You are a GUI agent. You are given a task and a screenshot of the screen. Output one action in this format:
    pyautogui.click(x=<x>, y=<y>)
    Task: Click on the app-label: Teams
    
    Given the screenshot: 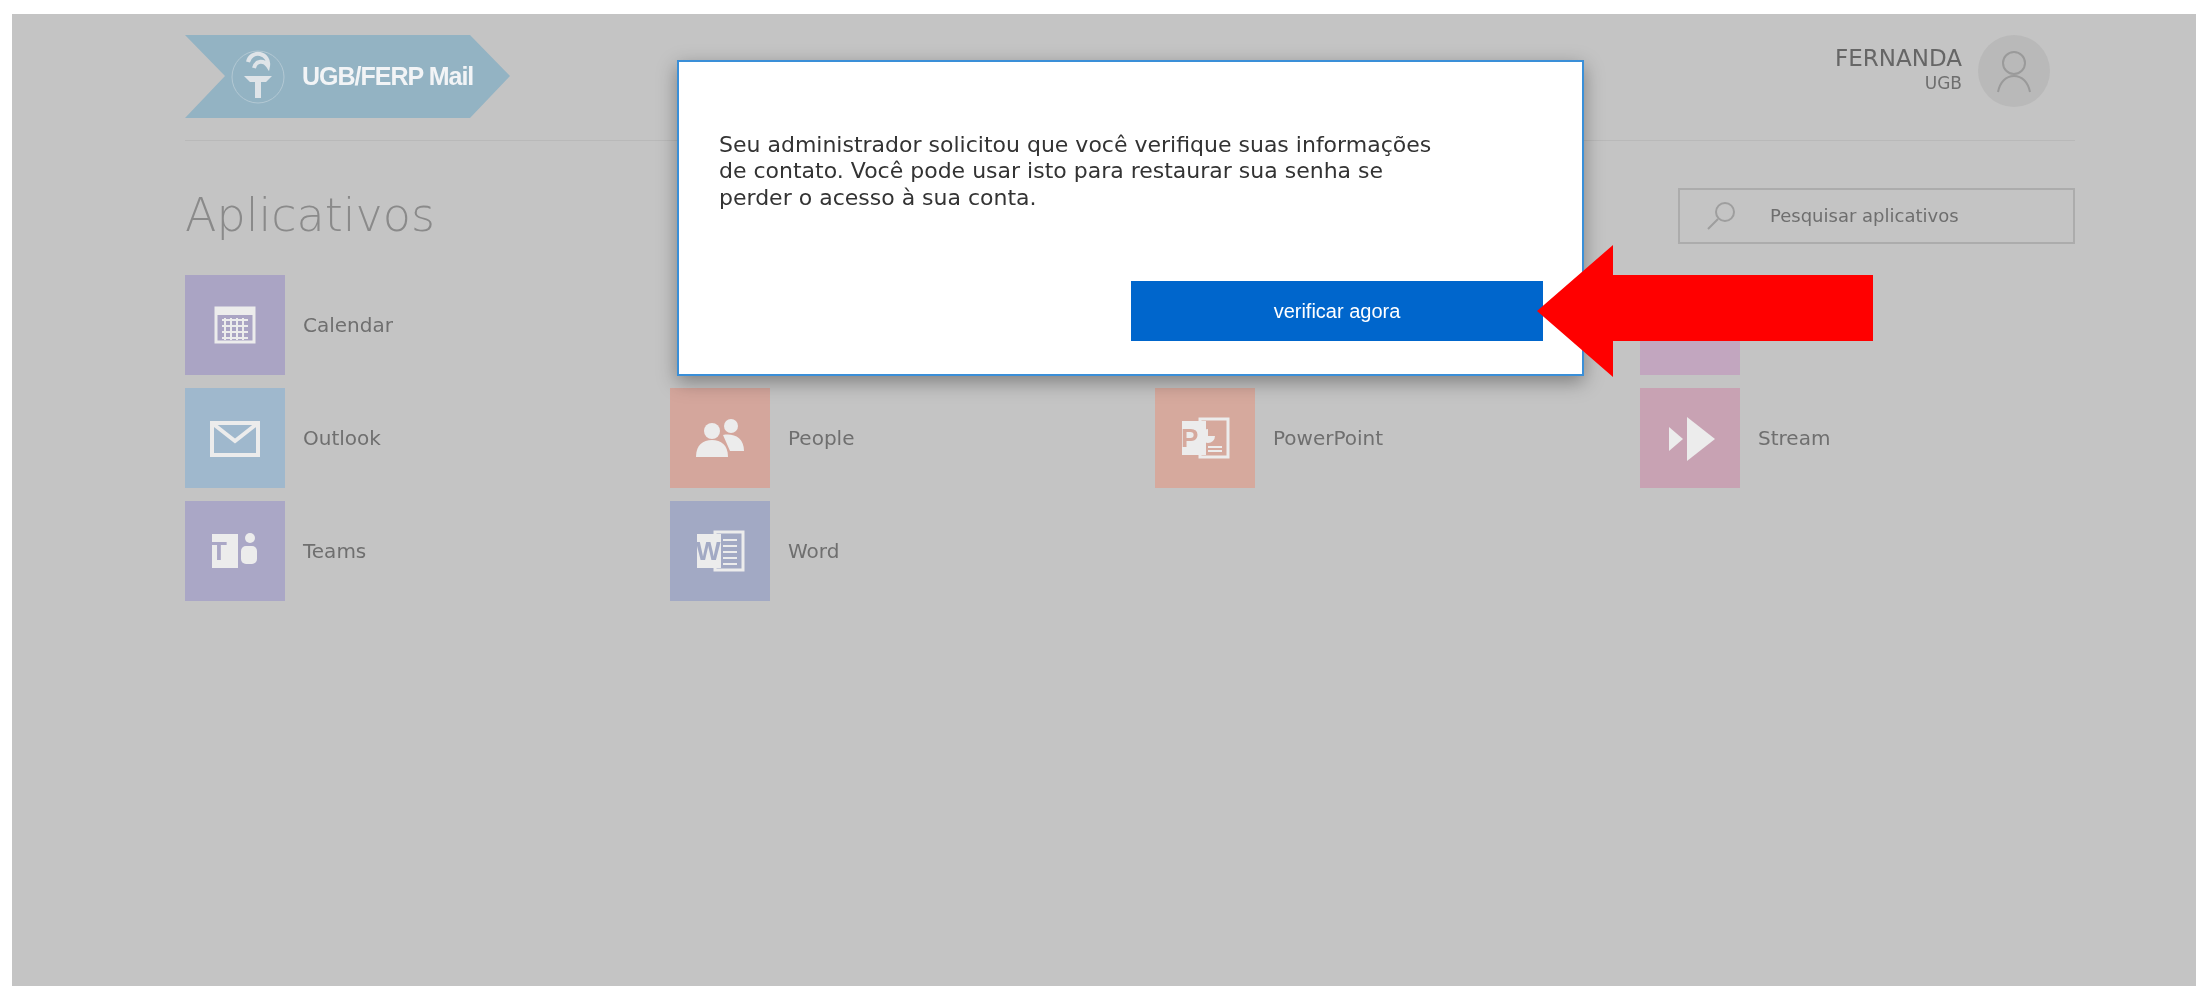 What is the action you would take?
    pyautogui.click(x=335, y=551)
    